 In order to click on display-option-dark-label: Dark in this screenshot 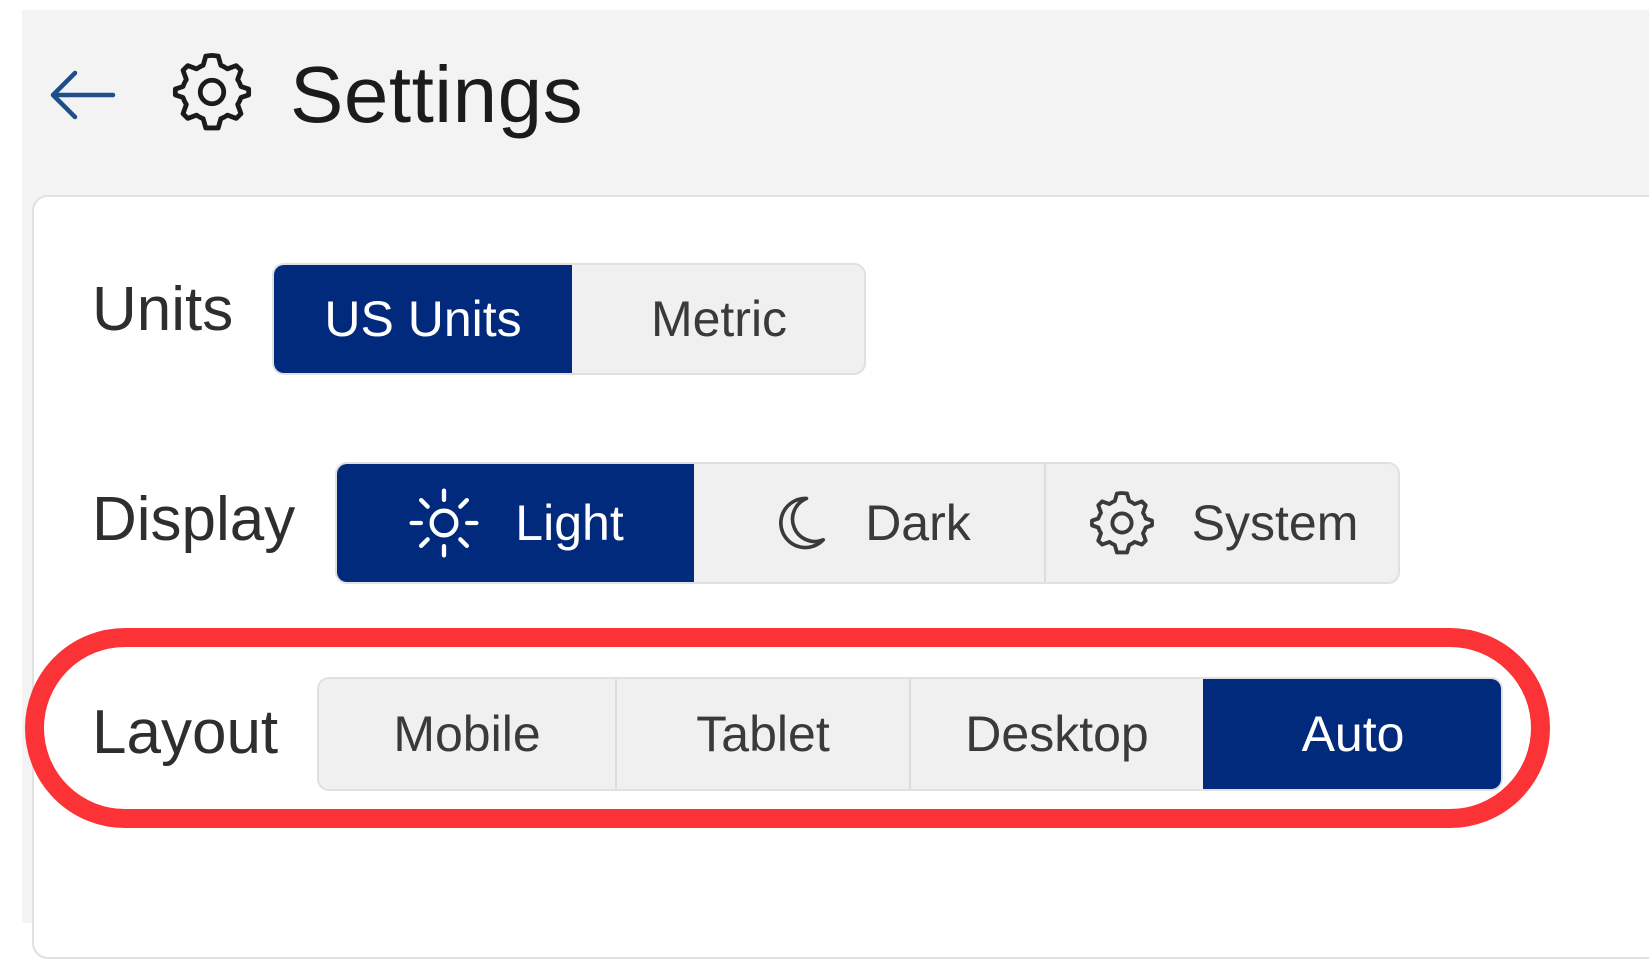, I will do `click(918, 523)`.